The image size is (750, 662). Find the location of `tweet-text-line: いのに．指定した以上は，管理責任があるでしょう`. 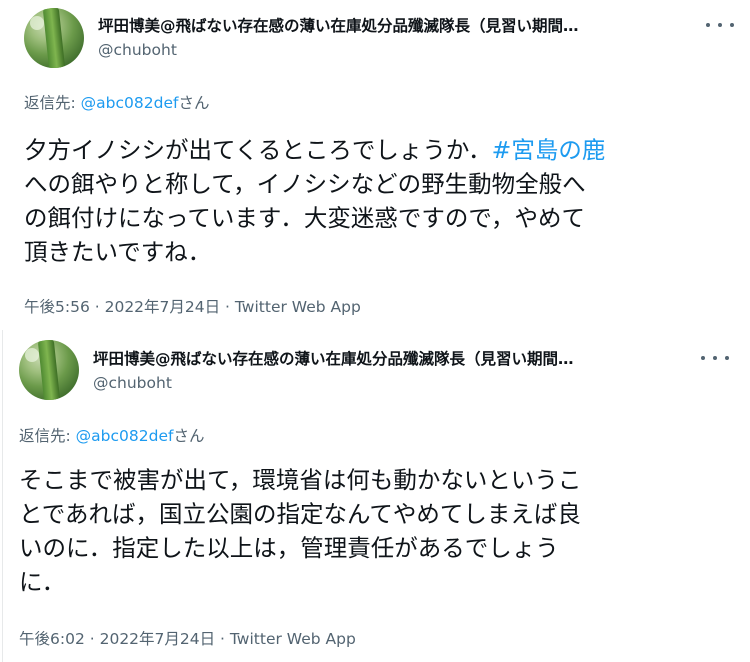

tweet-text-line: いのに．指定した以上は，管理責任があるでしょう is located at coordinates (289, 548).